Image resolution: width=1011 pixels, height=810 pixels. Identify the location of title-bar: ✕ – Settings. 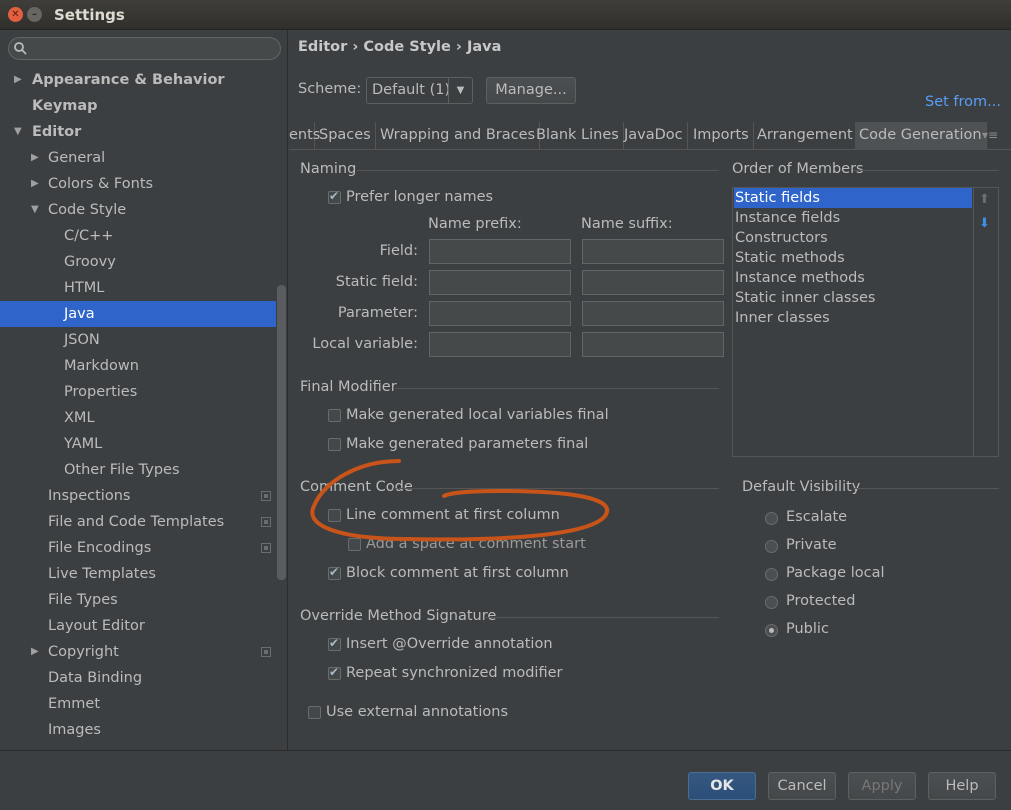
(505, 15).